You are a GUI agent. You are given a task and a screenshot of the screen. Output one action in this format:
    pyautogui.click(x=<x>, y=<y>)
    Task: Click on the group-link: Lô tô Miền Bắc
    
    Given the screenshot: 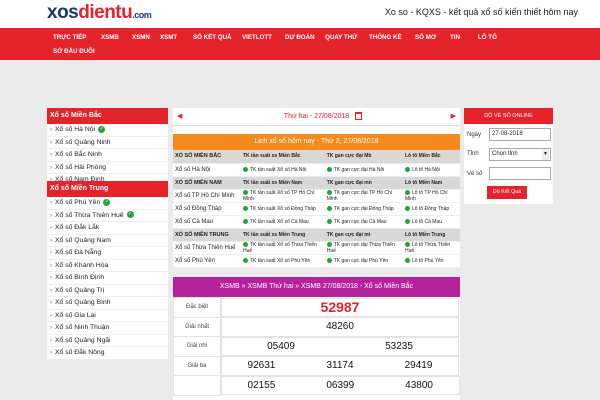 What is the action you would take?
    pyautogui.click(x=431, y=157)
    